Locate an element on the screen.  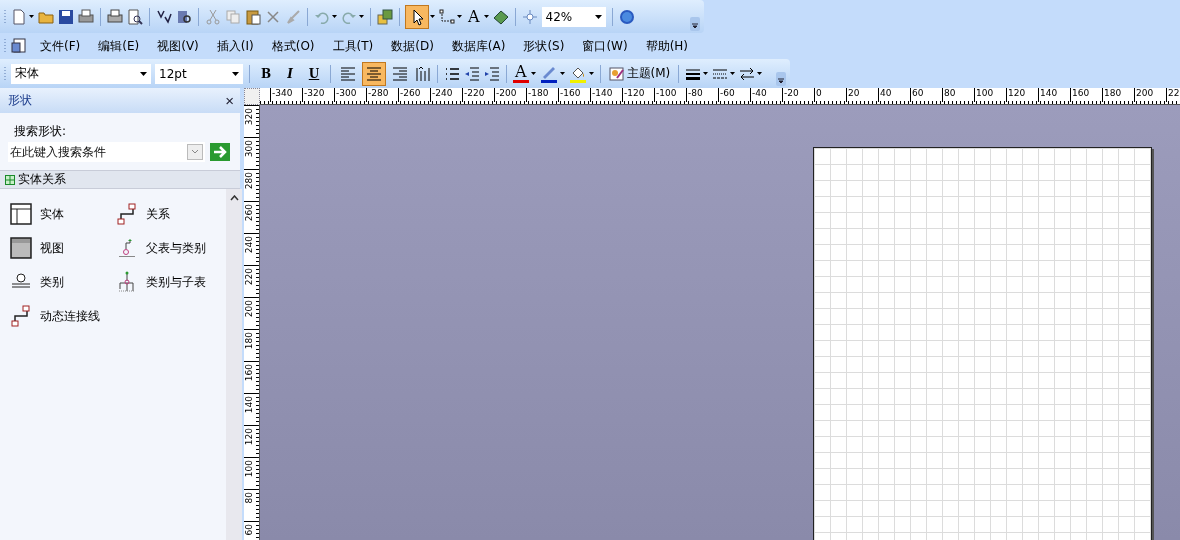
ruler-label: 40 is located at coordinates (894, 95).